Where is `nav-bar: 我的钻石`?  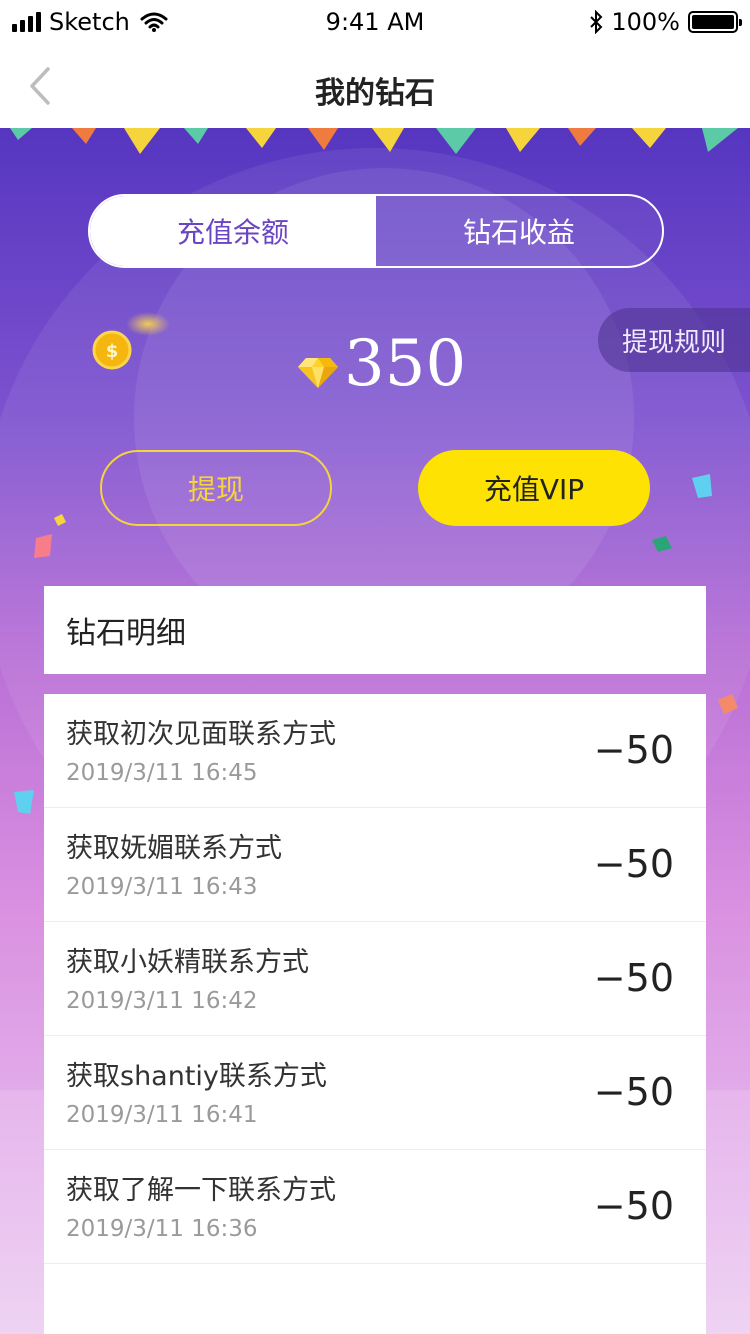
nav-bar: 我的钻石 is located at coordinates (375, 86).